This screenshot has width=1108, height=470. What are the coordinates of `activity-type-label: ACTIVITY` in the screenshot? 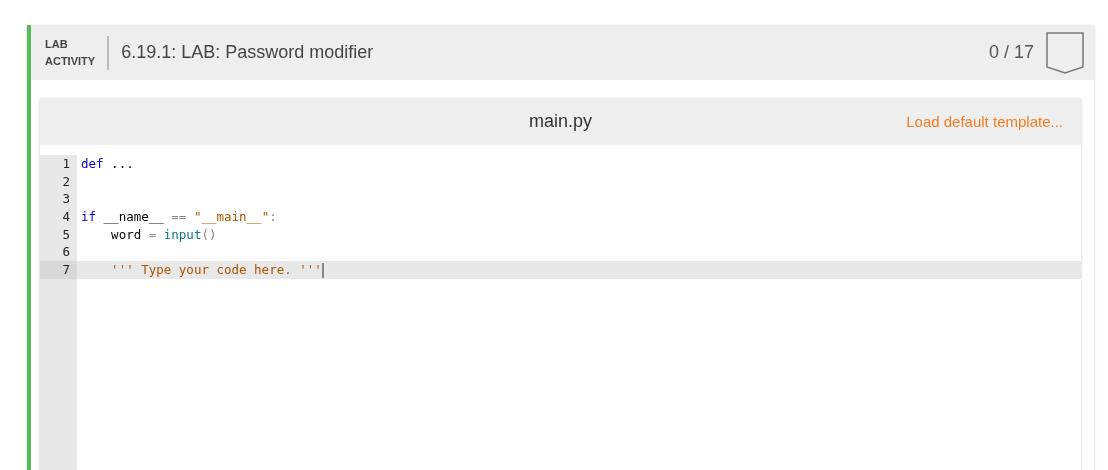 It's located at (70, 61).